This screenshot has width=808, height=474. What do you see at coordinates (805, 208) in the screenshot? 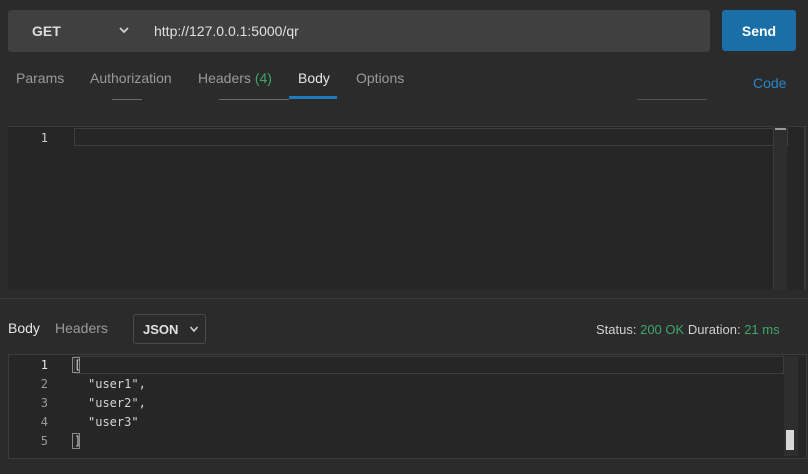
I see `panel-divider` at bounding box center [805, 208].